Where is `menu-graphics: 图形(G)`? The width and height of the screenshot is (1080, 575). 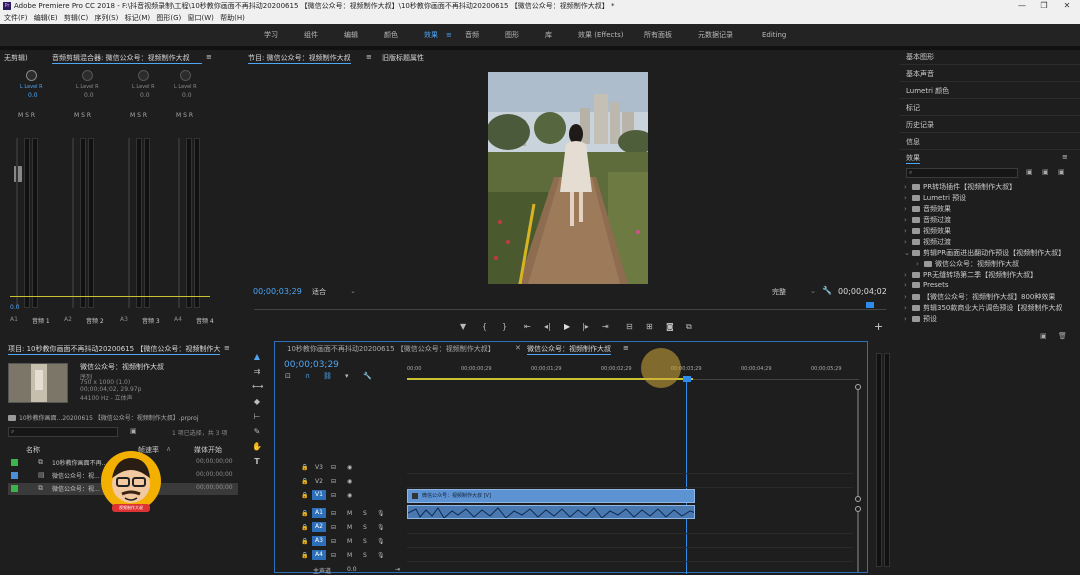 menu-graphics: 图形(G) is located at coordinates (168, 18).